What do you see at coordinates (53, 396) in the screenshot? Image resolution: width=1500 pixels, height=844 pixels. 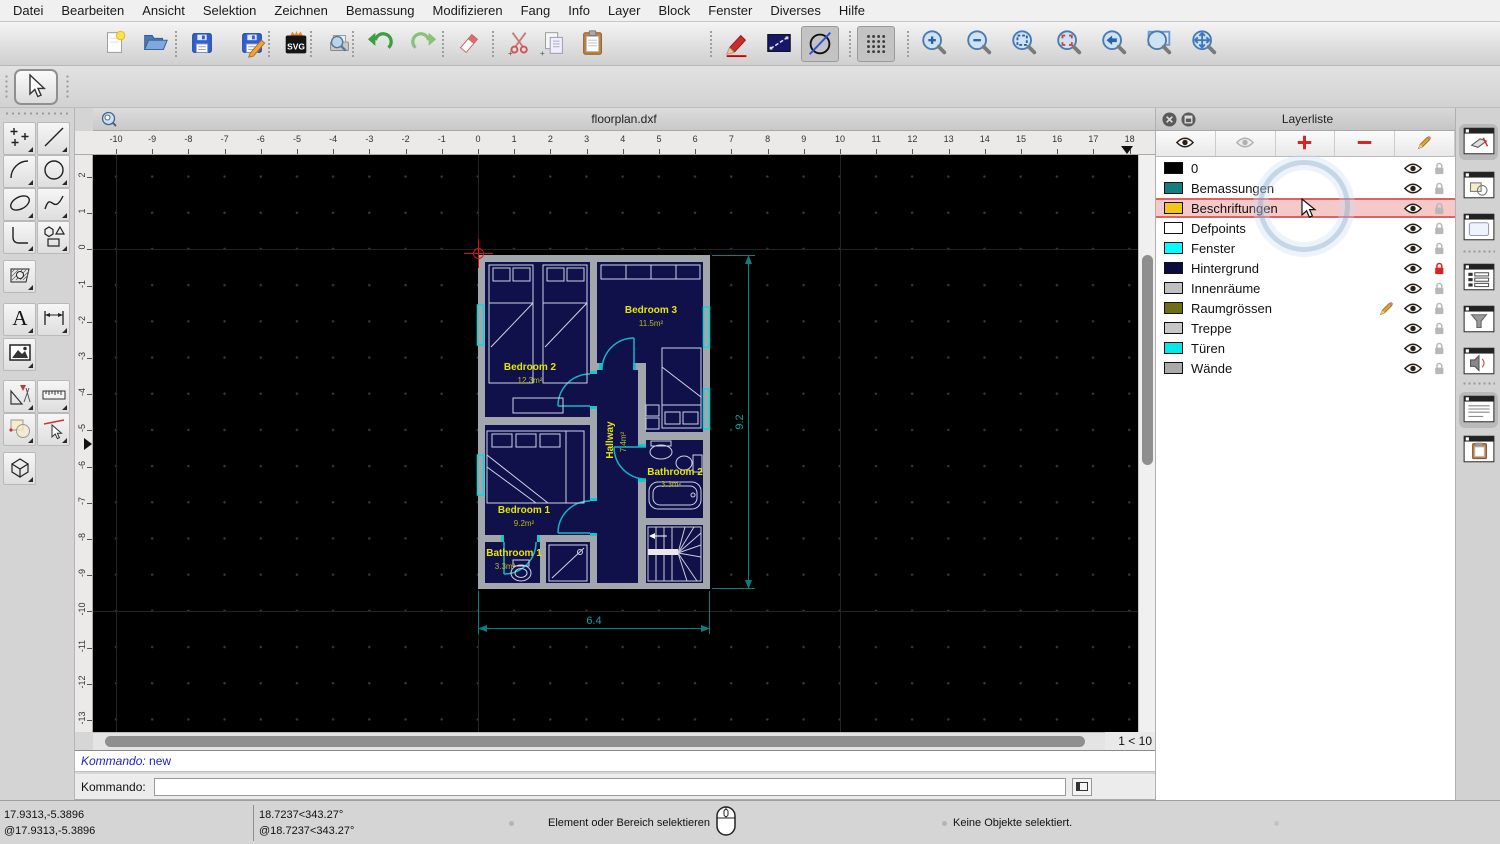 I see `tool-measure-button` at bounding box center [53, 396].